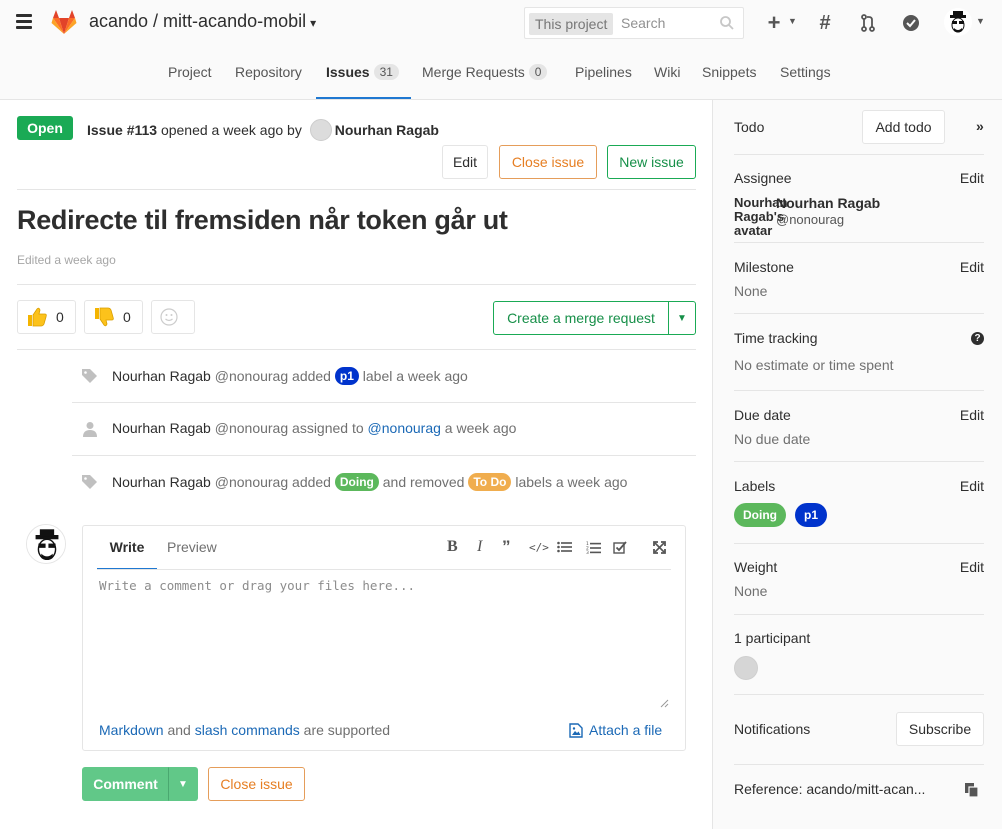 Image resolution: width=1002 pixels, height=829 pixels. What do you see at coordinates (620, 547) in the screenshot?
I see `task-list-icon` at bounding box center [620, 547].